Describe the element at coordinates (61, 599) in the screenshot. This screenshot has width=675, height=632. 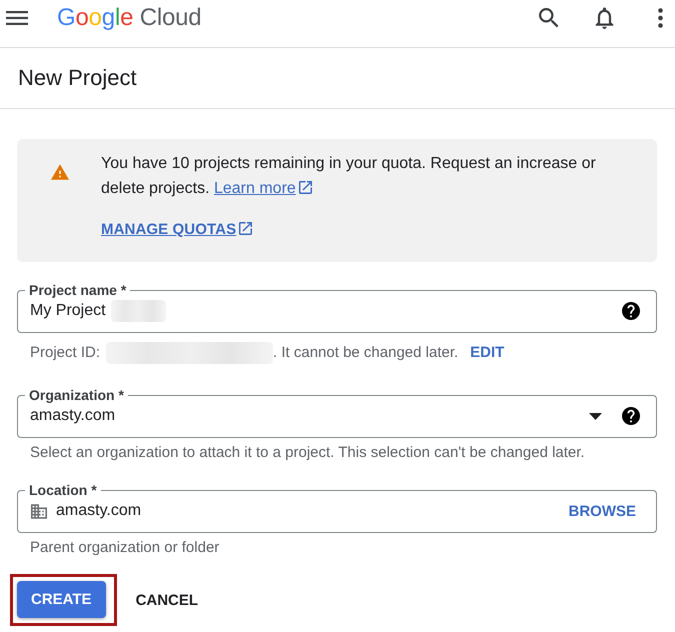
I see `create-button: CREATE` at that location.